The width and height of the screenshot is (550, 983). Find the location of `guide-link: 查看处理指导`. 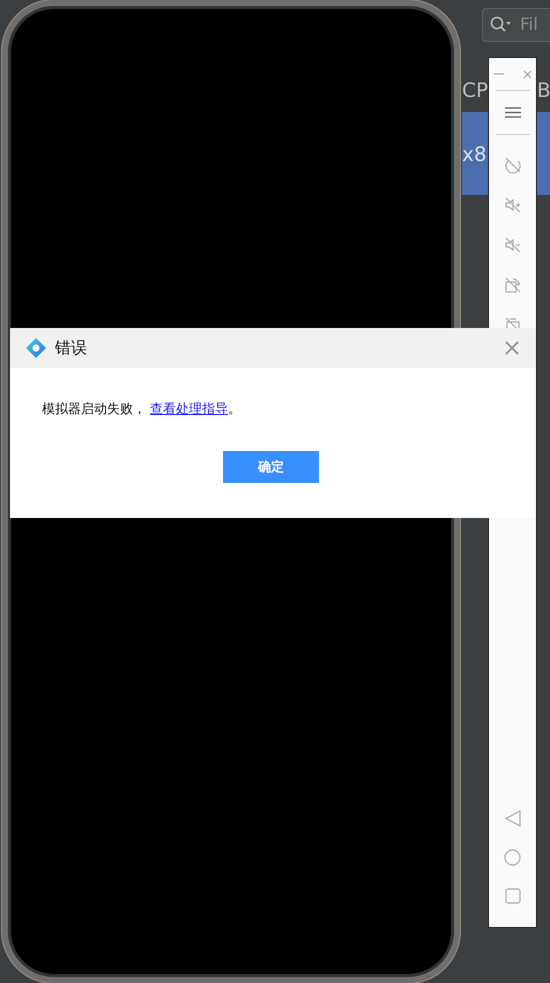

guide-link: 查看处理指导 is located at coordinates (189, 409).